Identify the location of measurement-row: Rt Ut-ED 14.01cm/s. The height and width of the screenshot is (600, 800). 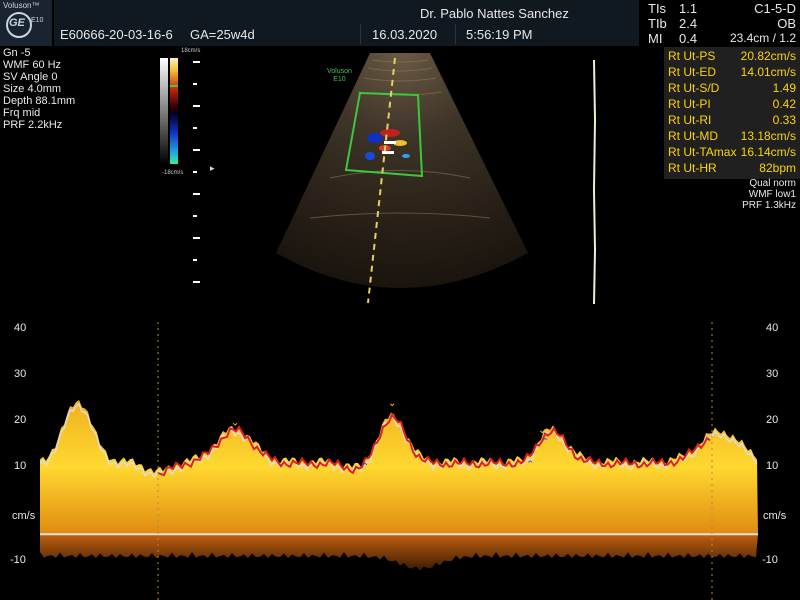
(733, 71).